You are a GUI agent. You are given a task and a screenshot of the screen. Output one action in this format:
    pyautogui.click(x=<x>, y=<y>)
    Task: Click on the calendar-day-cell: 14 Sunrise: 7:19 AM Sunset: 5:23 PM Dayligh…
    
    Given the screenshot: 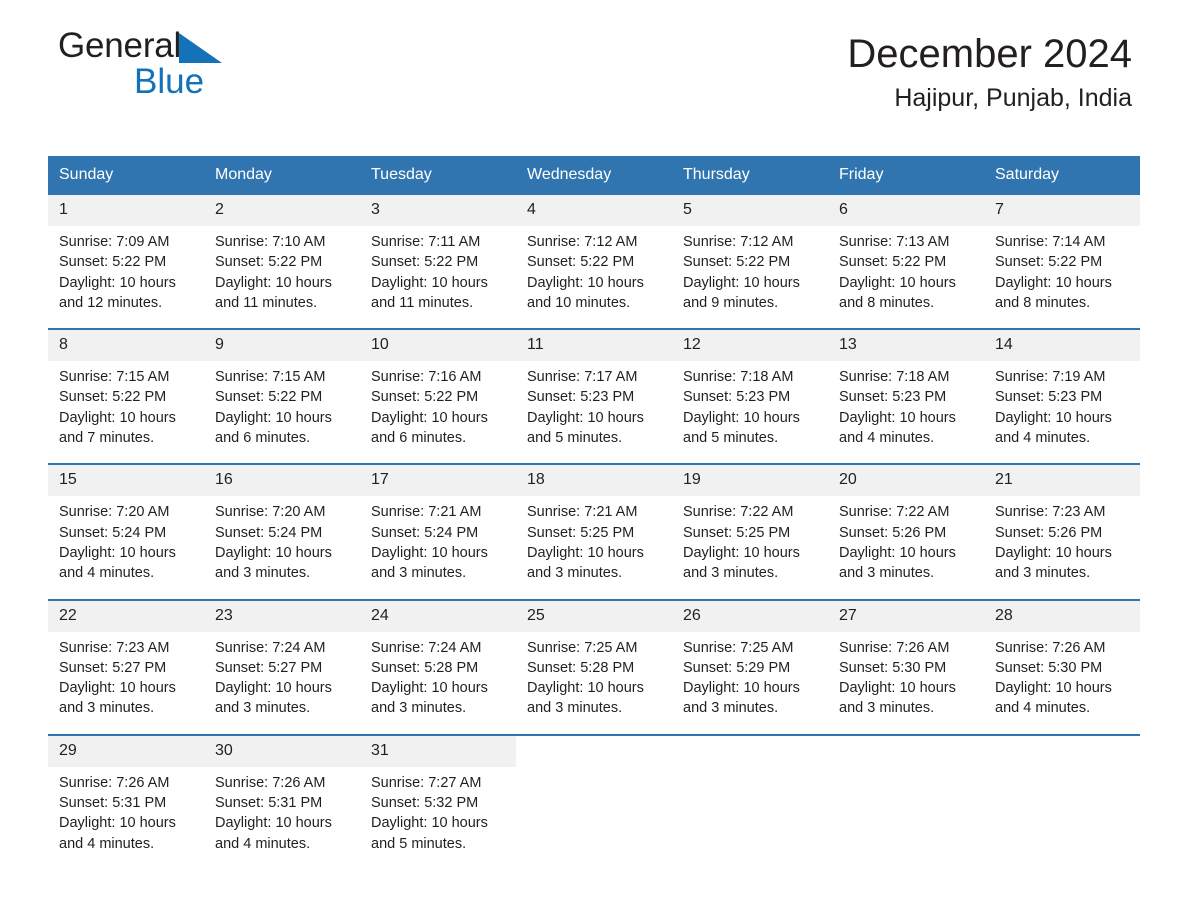 What is the action you would take?
    pyautogui.click(x=1062, y=391)
    